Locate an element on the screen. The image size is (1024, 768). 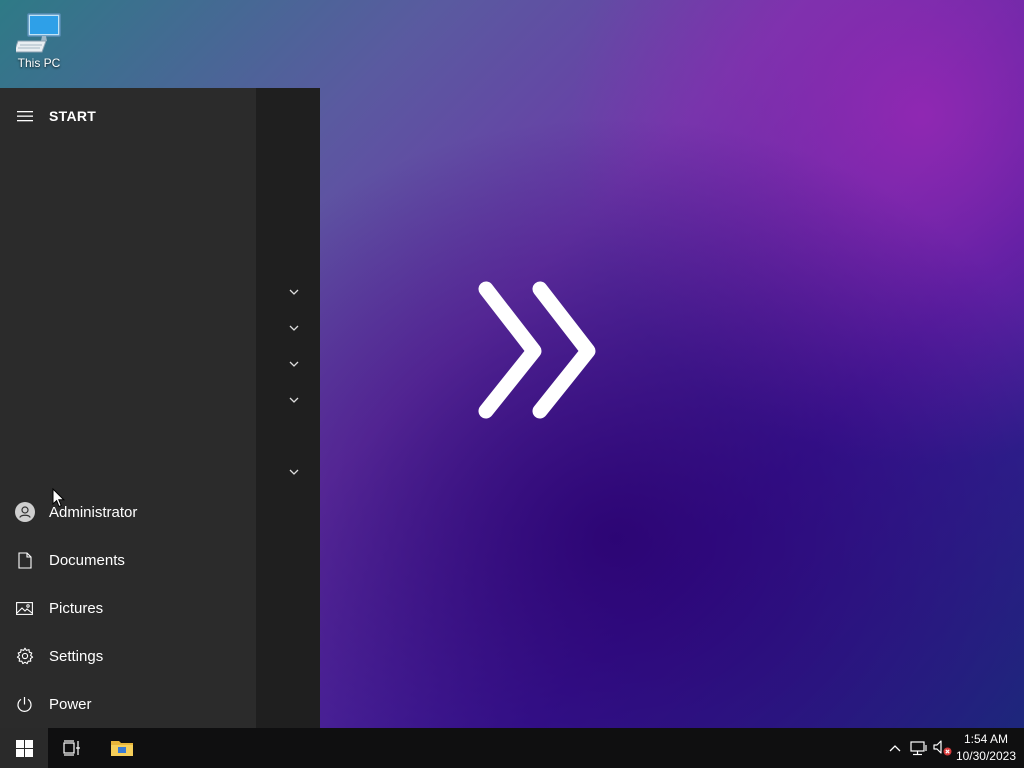
file-explorer-button is located at coordinates (122, 748).